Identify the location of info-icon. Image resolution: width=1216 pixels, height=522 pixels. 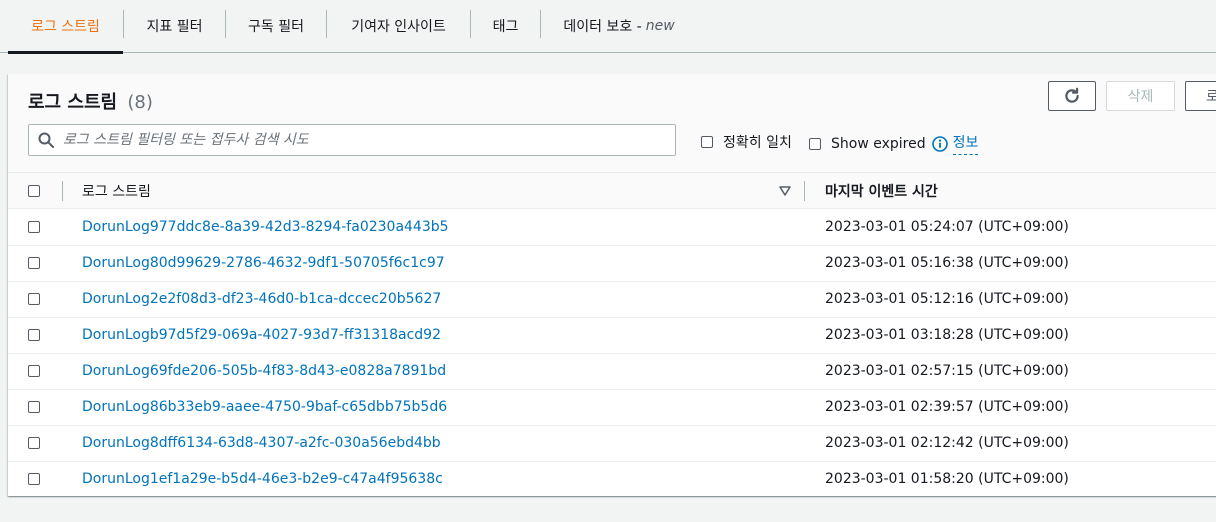
(939, 143).